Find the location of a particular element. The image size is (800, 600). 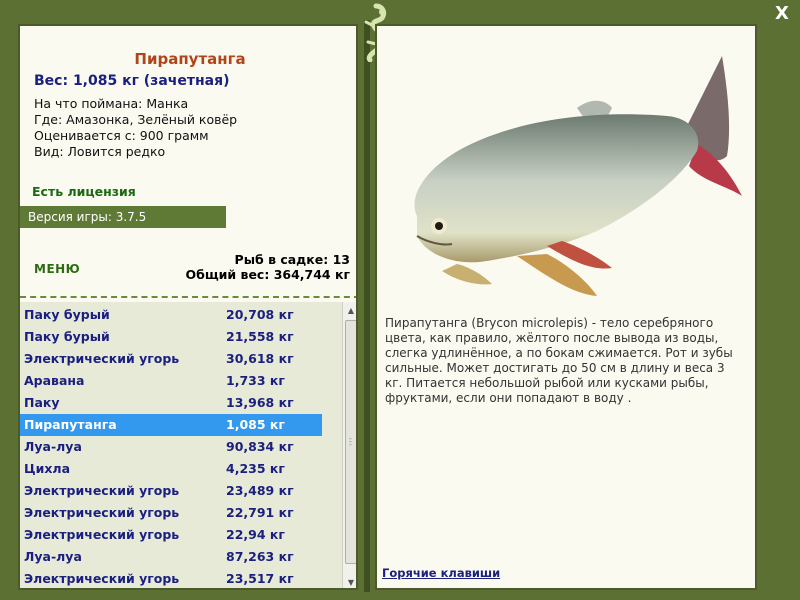

list-item: Электрический угорь 22,791 кг is located at coordinates (171, 513).